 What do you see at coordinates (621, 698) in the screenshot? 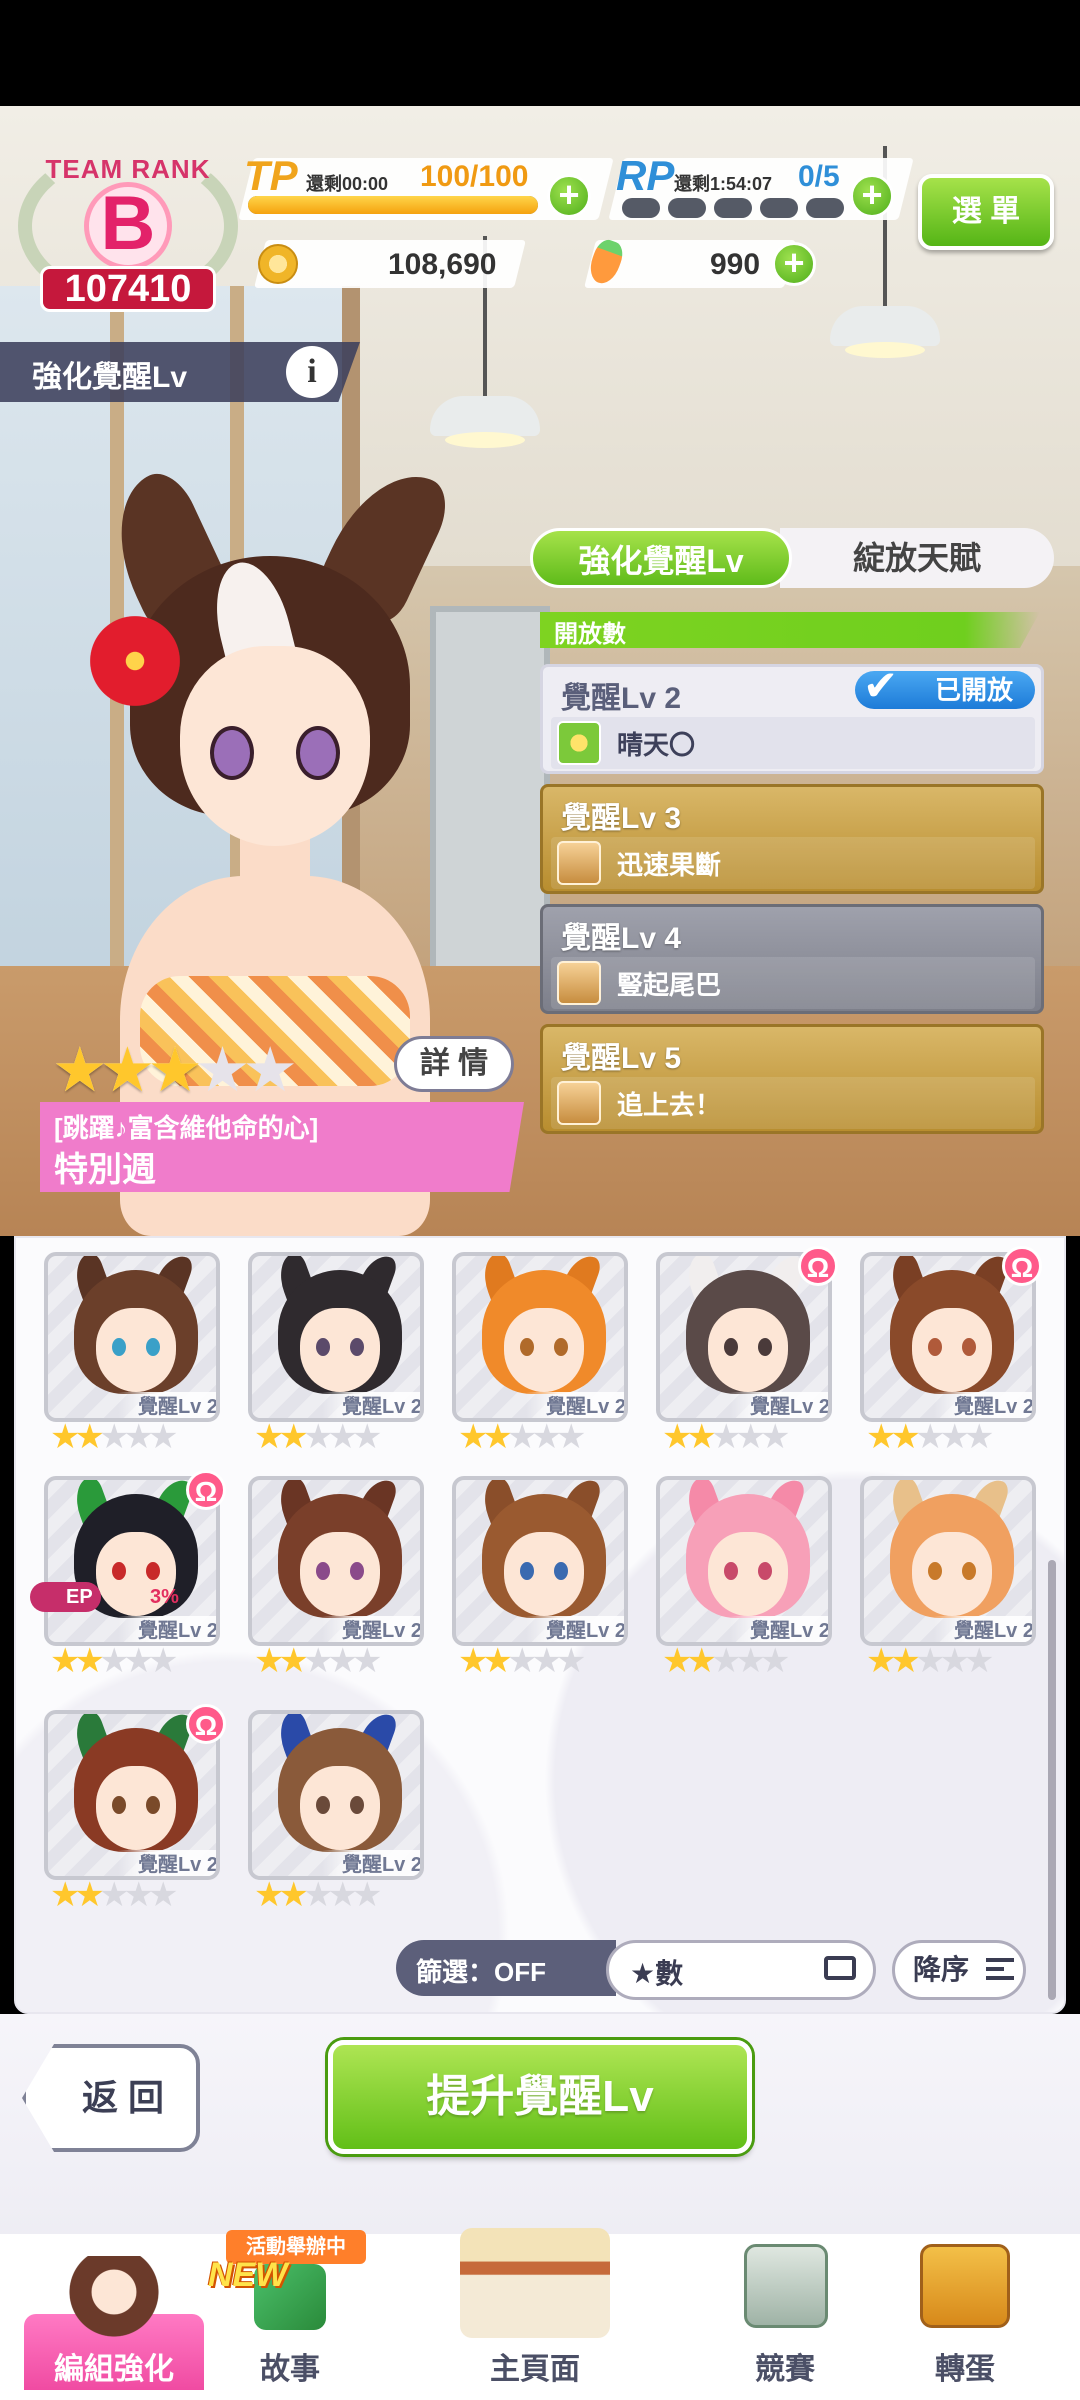
I see `awakening-level-title: 覺醒Lv 2` at bounding box center [621, 698].